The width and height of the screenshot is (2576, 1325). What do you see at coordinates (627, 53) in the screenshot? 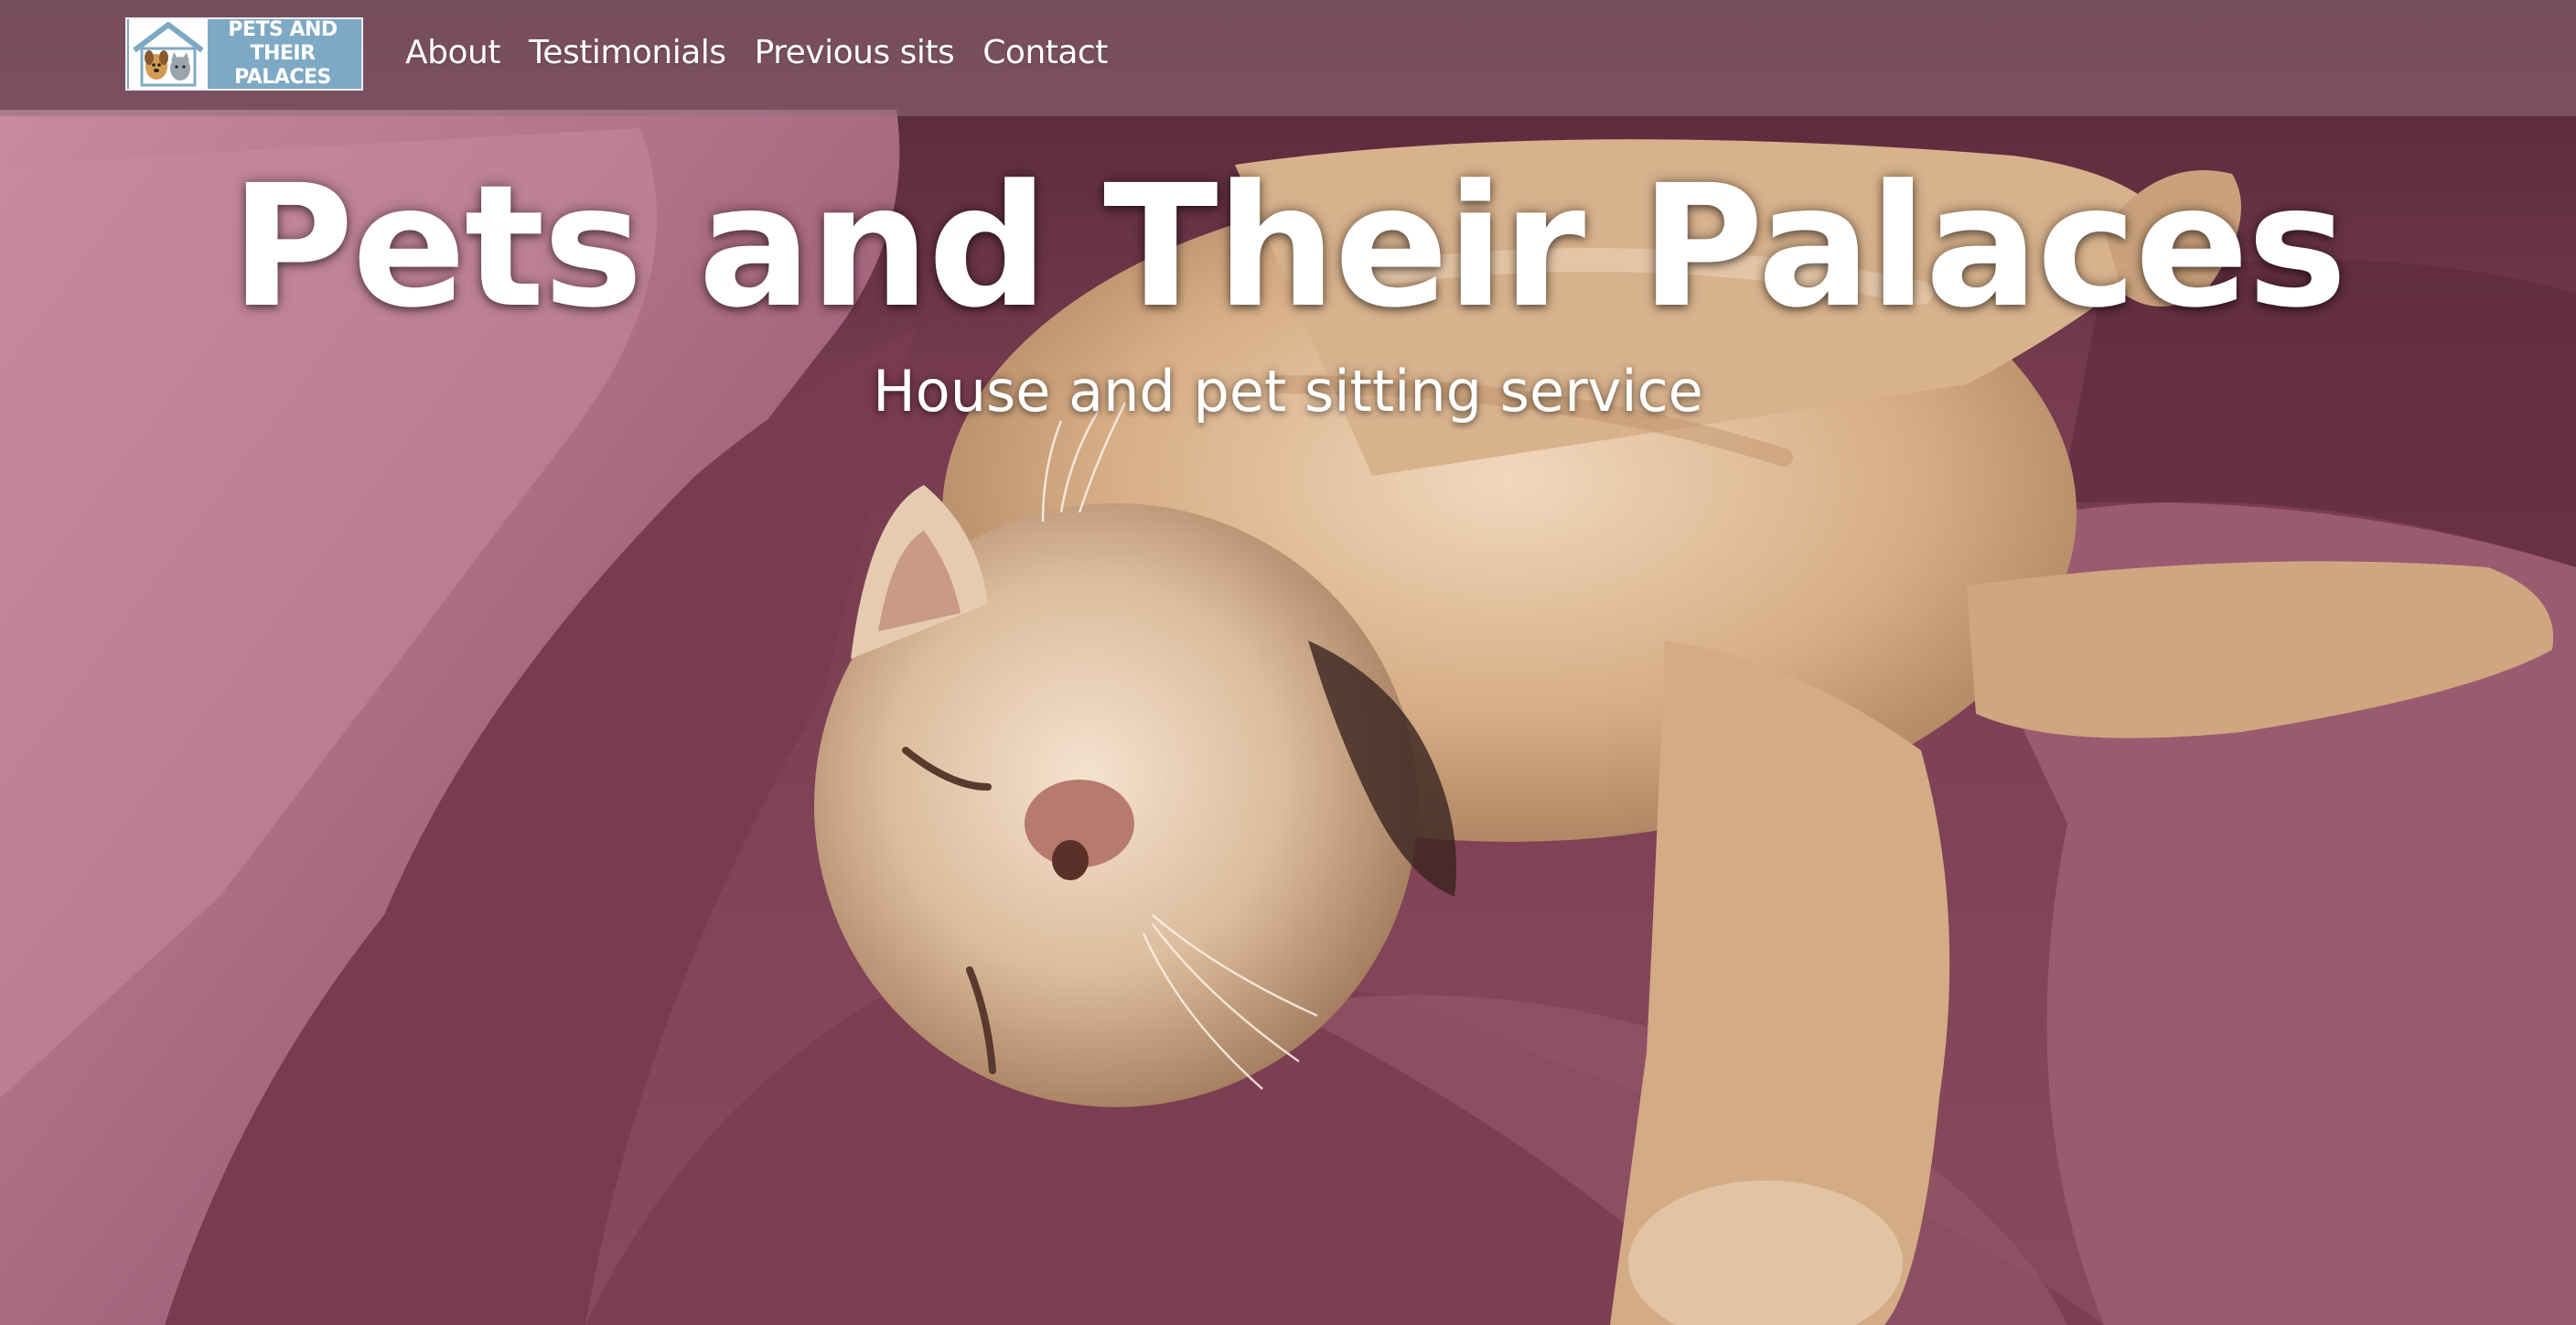
I see `nav-link-testimonials: Testimonials` at bounding box center [627, 53].